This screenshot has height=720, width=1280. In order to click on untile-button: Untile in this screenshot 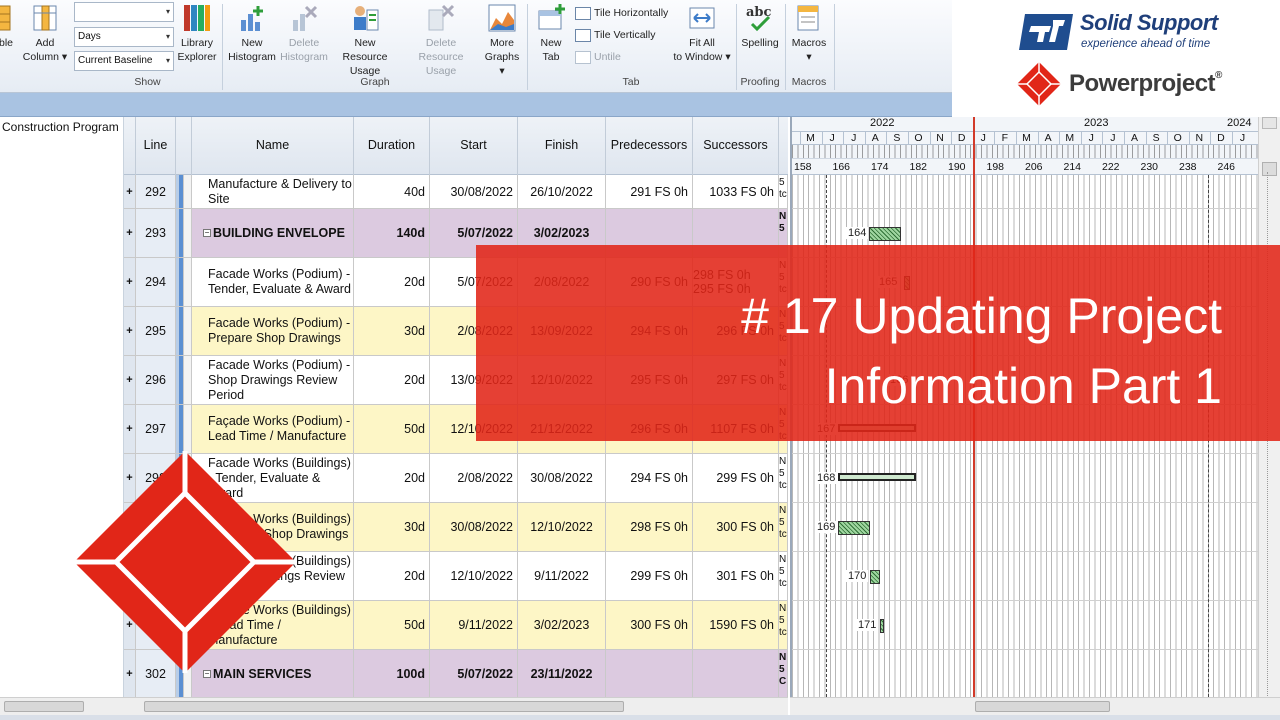, I will do `click(598, 57)`.